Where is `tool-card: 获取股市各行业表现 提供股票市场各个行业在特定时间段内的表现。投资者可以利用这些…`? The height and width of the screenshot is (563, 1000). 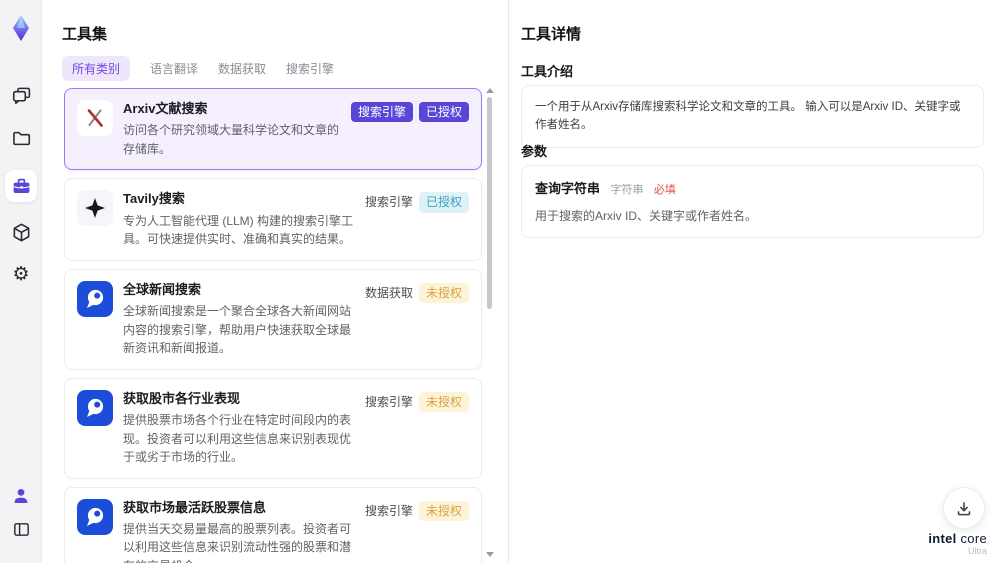
tool-card: 获取股市各行业表现 提供股票市场各个行业在特定时间段内的表现。投资者可以利用这些… is located at coordinates (273, 428).